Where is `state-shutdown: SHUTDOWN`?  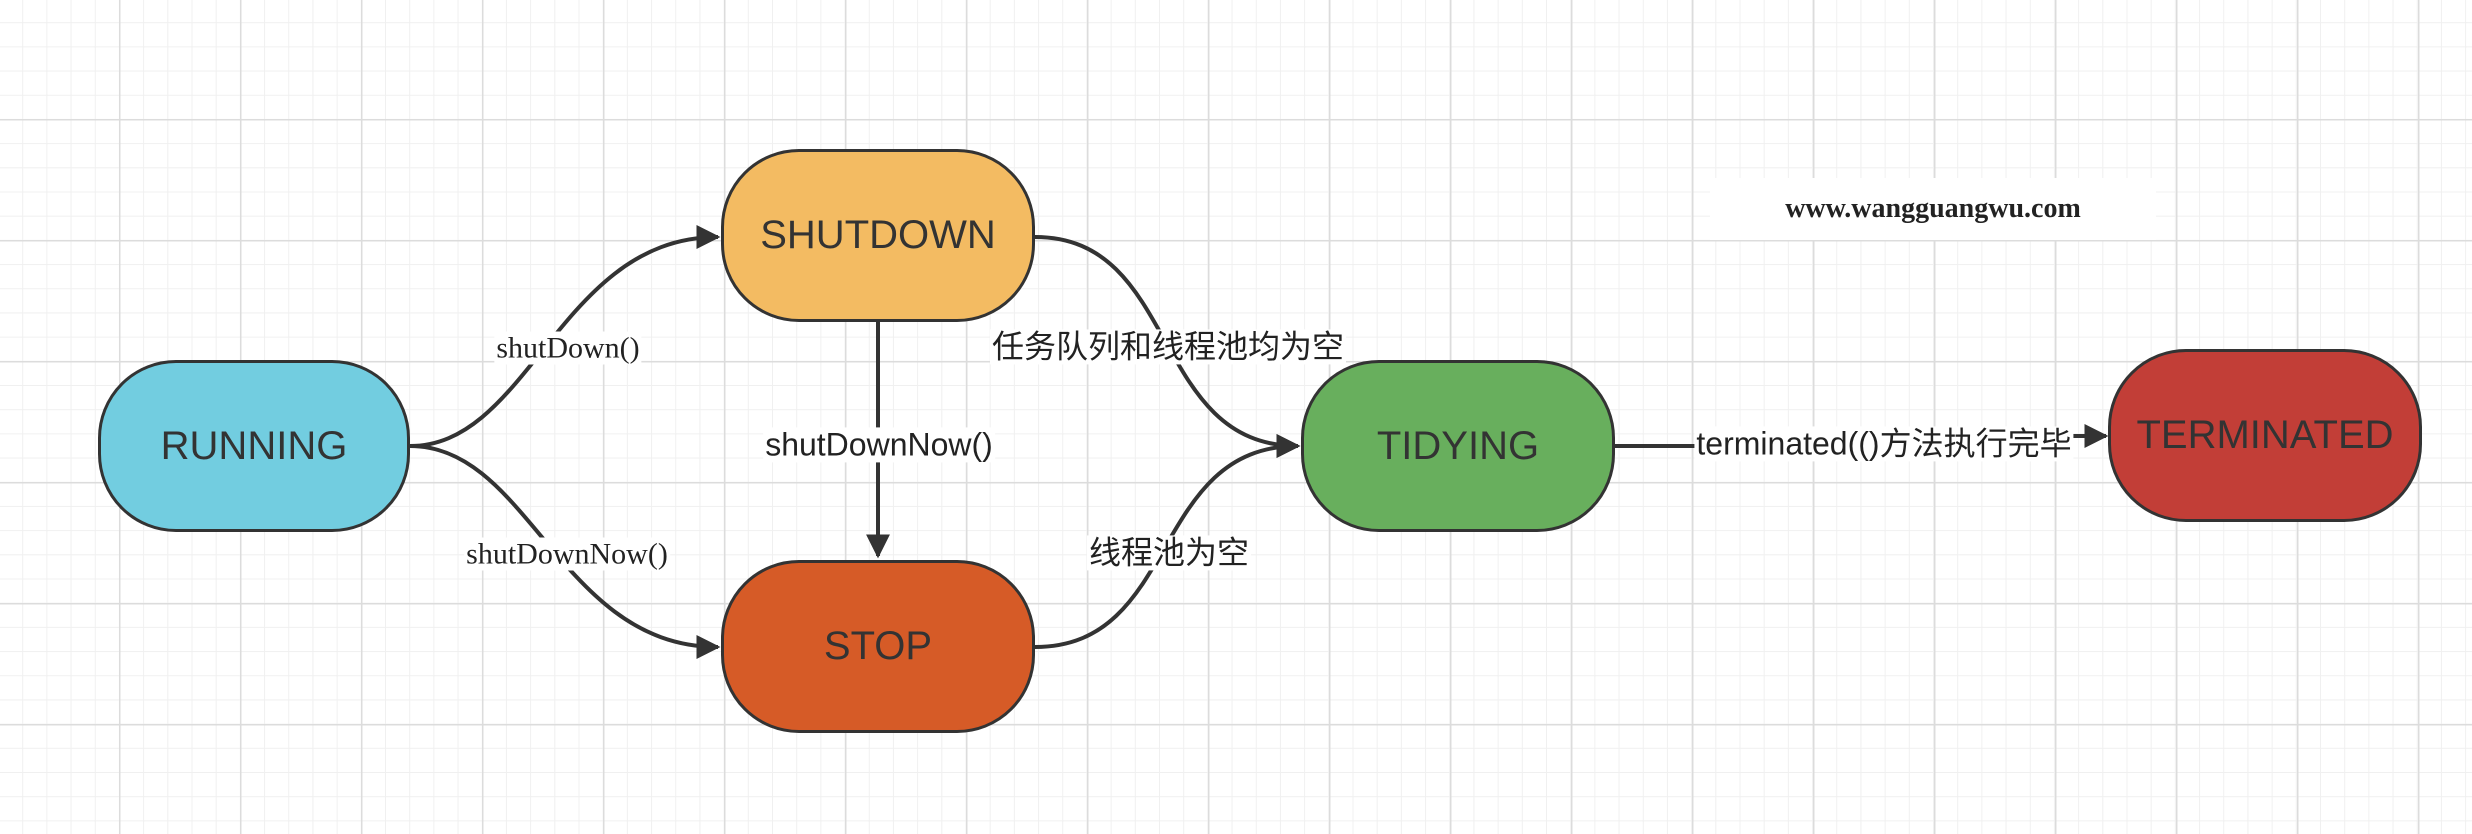
state-shutdown: SHUTDOWN is located at coordinates (878, 235).